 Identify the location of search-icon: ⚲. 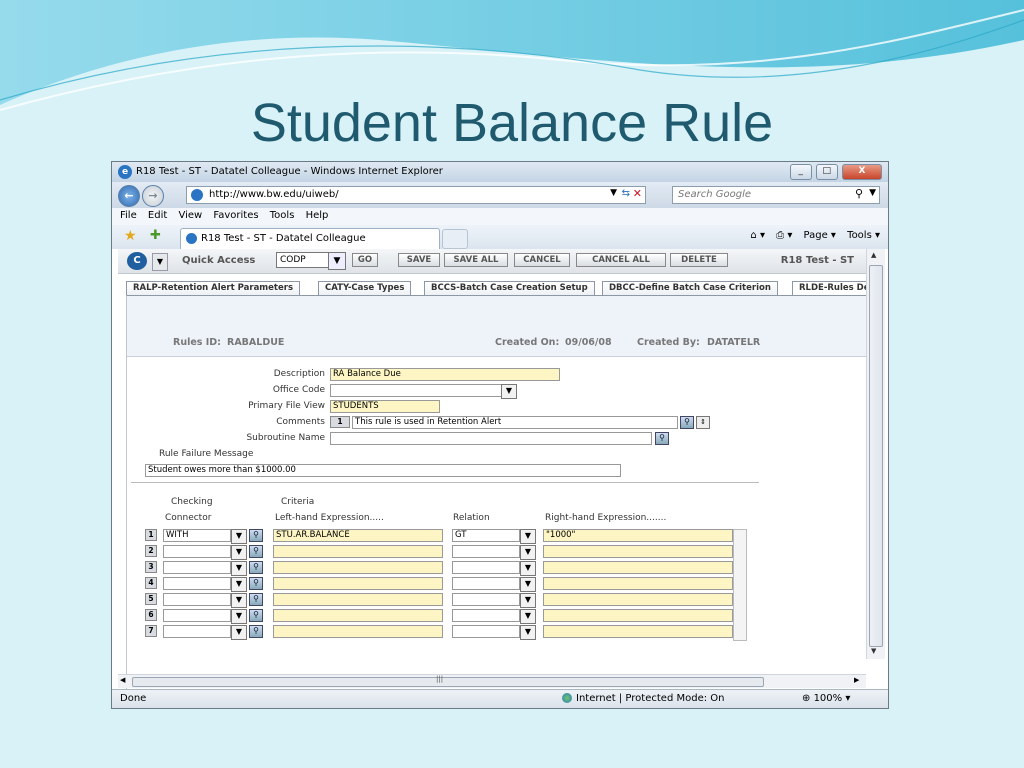
(859, 193).